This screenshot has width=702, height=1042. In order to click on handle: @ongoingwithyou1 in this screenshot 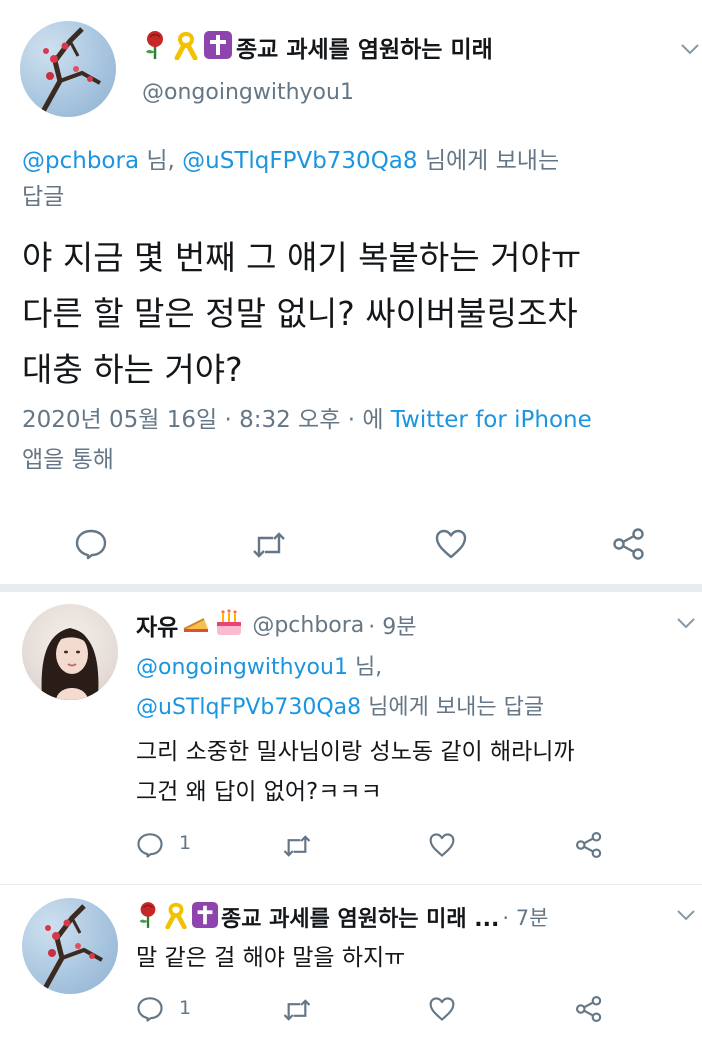, I will do `click(248, 92)`.